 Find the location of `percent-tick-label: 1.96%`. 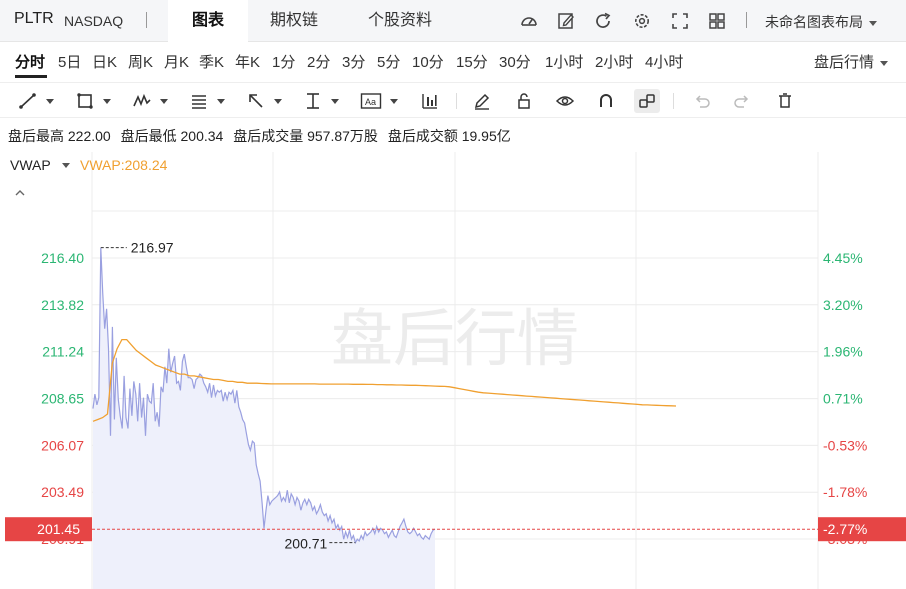

percent-tick-label: 1.96% is located at coordinates (843, 352).